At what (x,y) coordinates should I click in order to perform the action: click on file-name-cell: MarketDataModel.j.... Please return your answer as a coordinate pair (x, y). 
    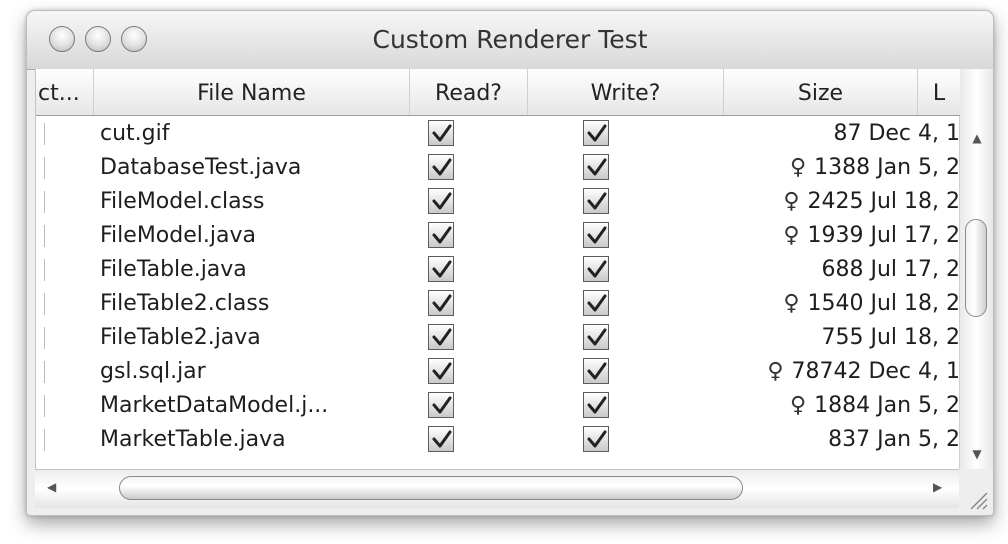
    Looking at the image, I should click on (214, 405).